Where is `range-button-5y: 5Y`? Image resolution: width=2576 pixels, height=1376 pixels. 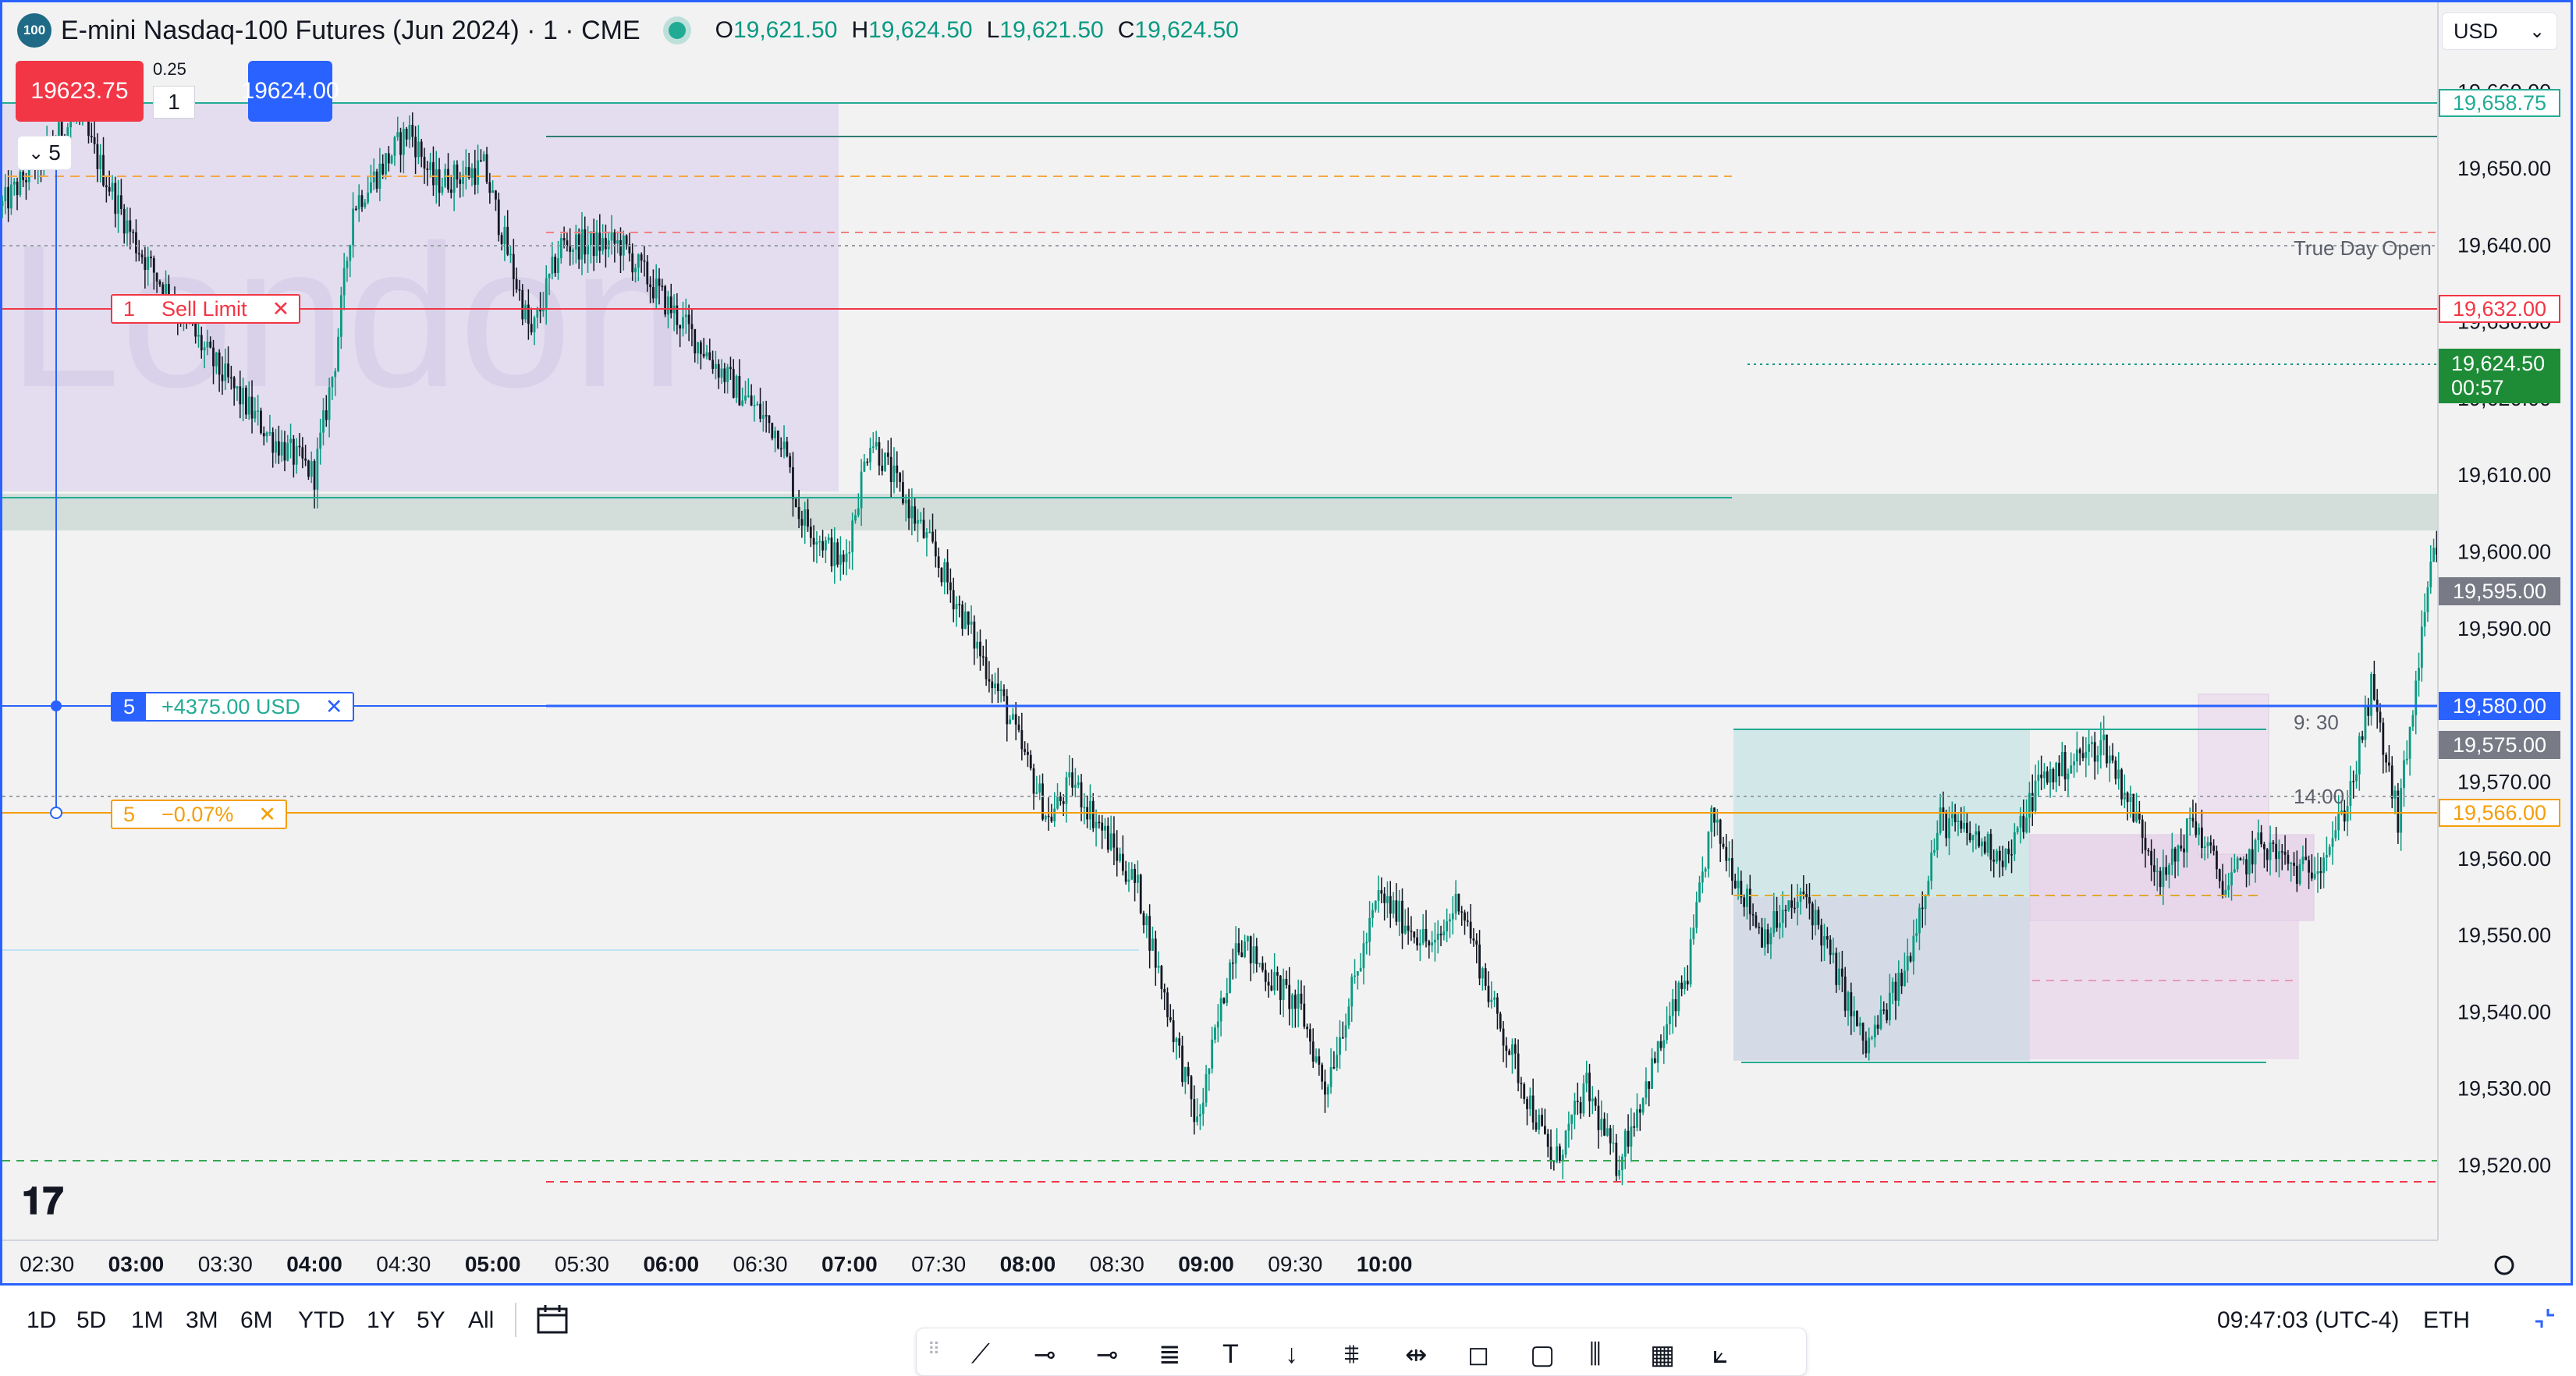 range-button-5y: 5Y is located at coordinates (431, 1320).